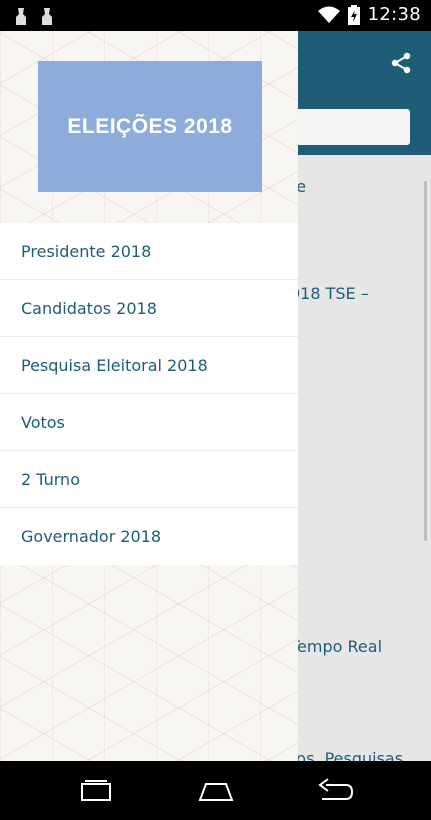 Image resolution: width=431 pixels, height=820 pixels. What do you see at coordinates (114, 365) in the screenshot?
I see `menu-item-label: Pesquisa Eleitoral 2018` at bounding box center [114, 365].